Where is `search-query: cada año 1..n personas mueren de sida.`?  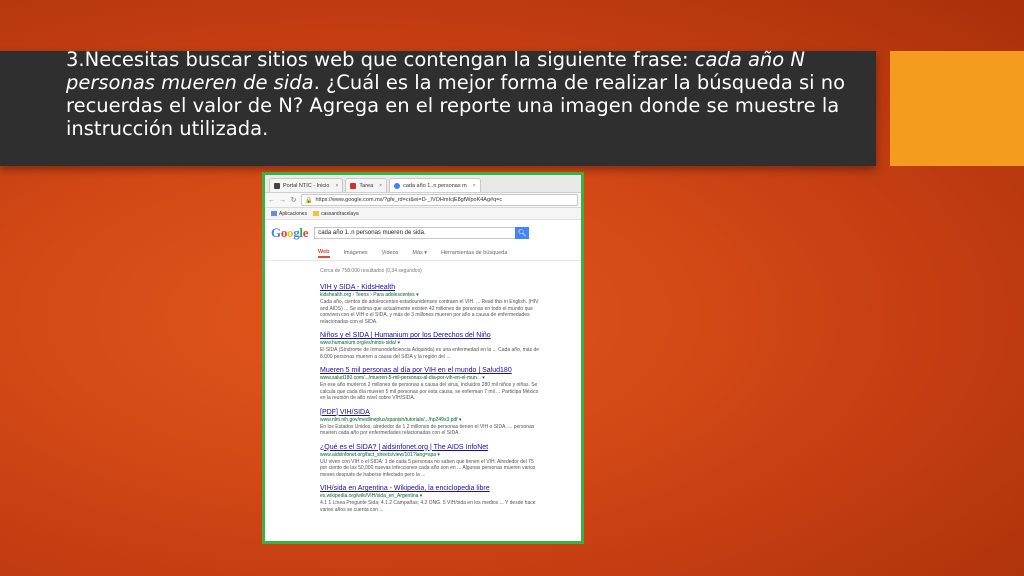 search-query: cada año 1..n personas mueren de sida. is located at coordinates (372, 233).